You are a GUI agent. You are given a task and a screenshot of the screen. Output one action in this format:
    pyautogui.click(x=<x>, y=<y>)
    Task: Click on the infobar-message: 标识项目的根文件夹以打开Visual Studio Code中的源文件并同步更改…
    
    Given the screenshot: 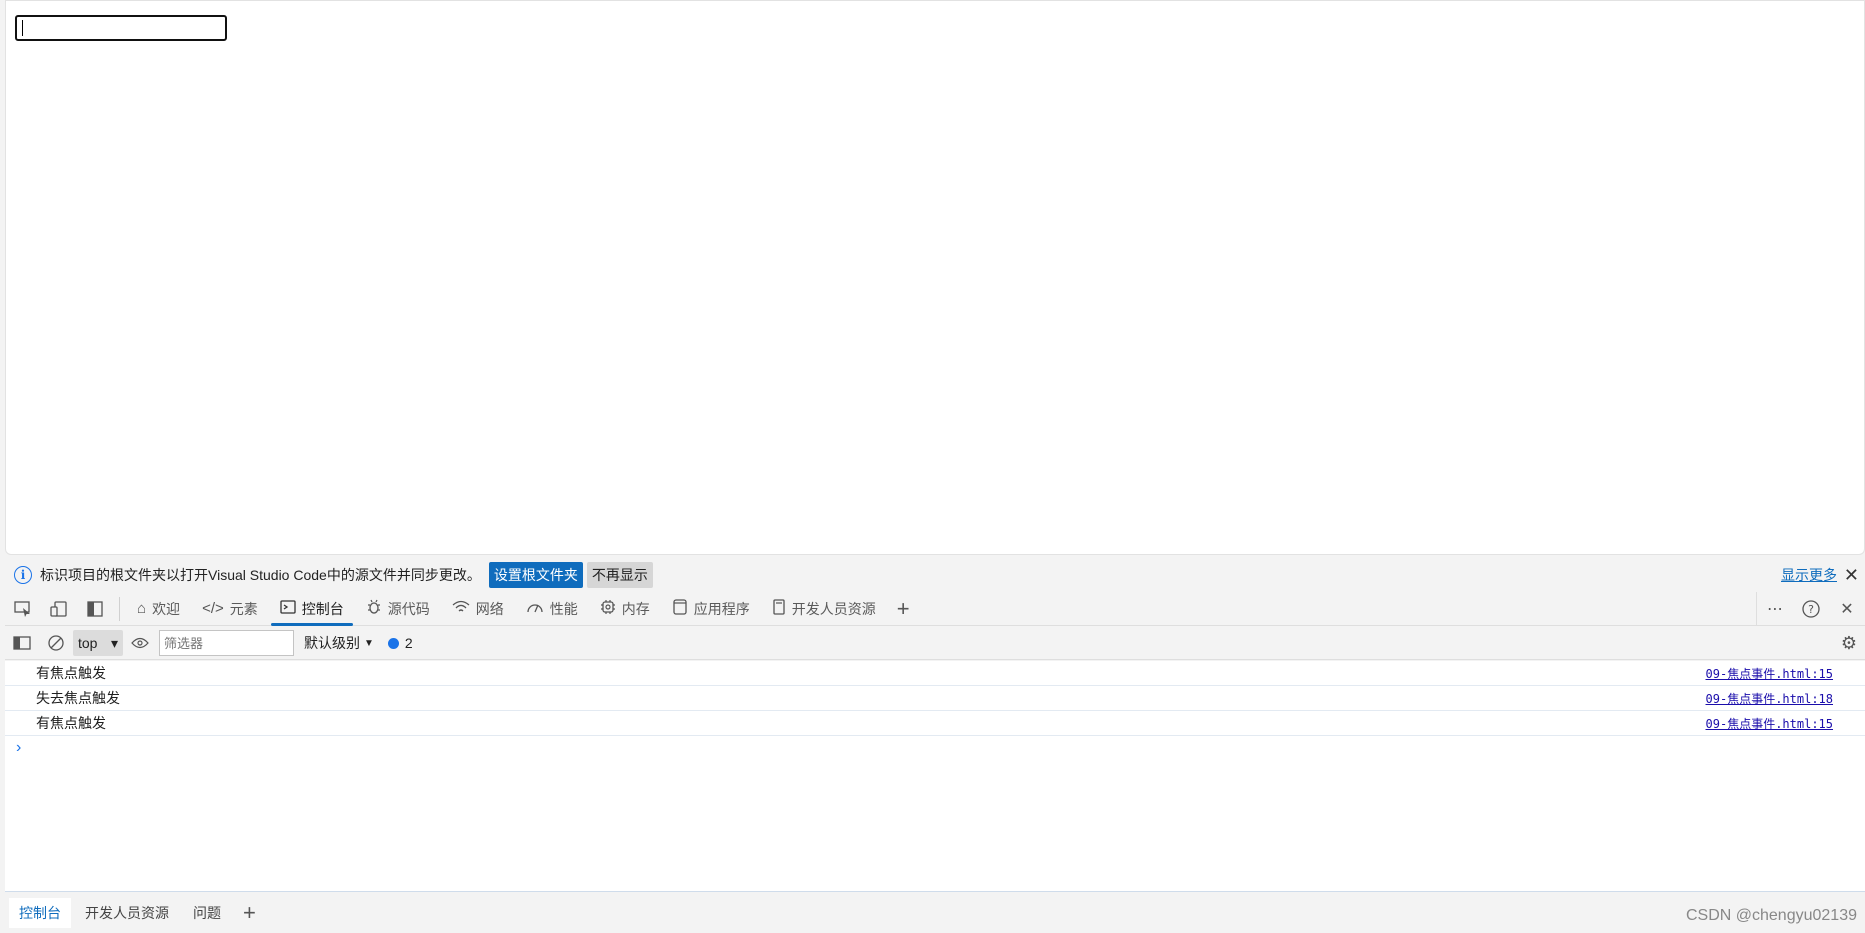 What is the action you would take?
    pyautogui.click(x=260, y=575)
    